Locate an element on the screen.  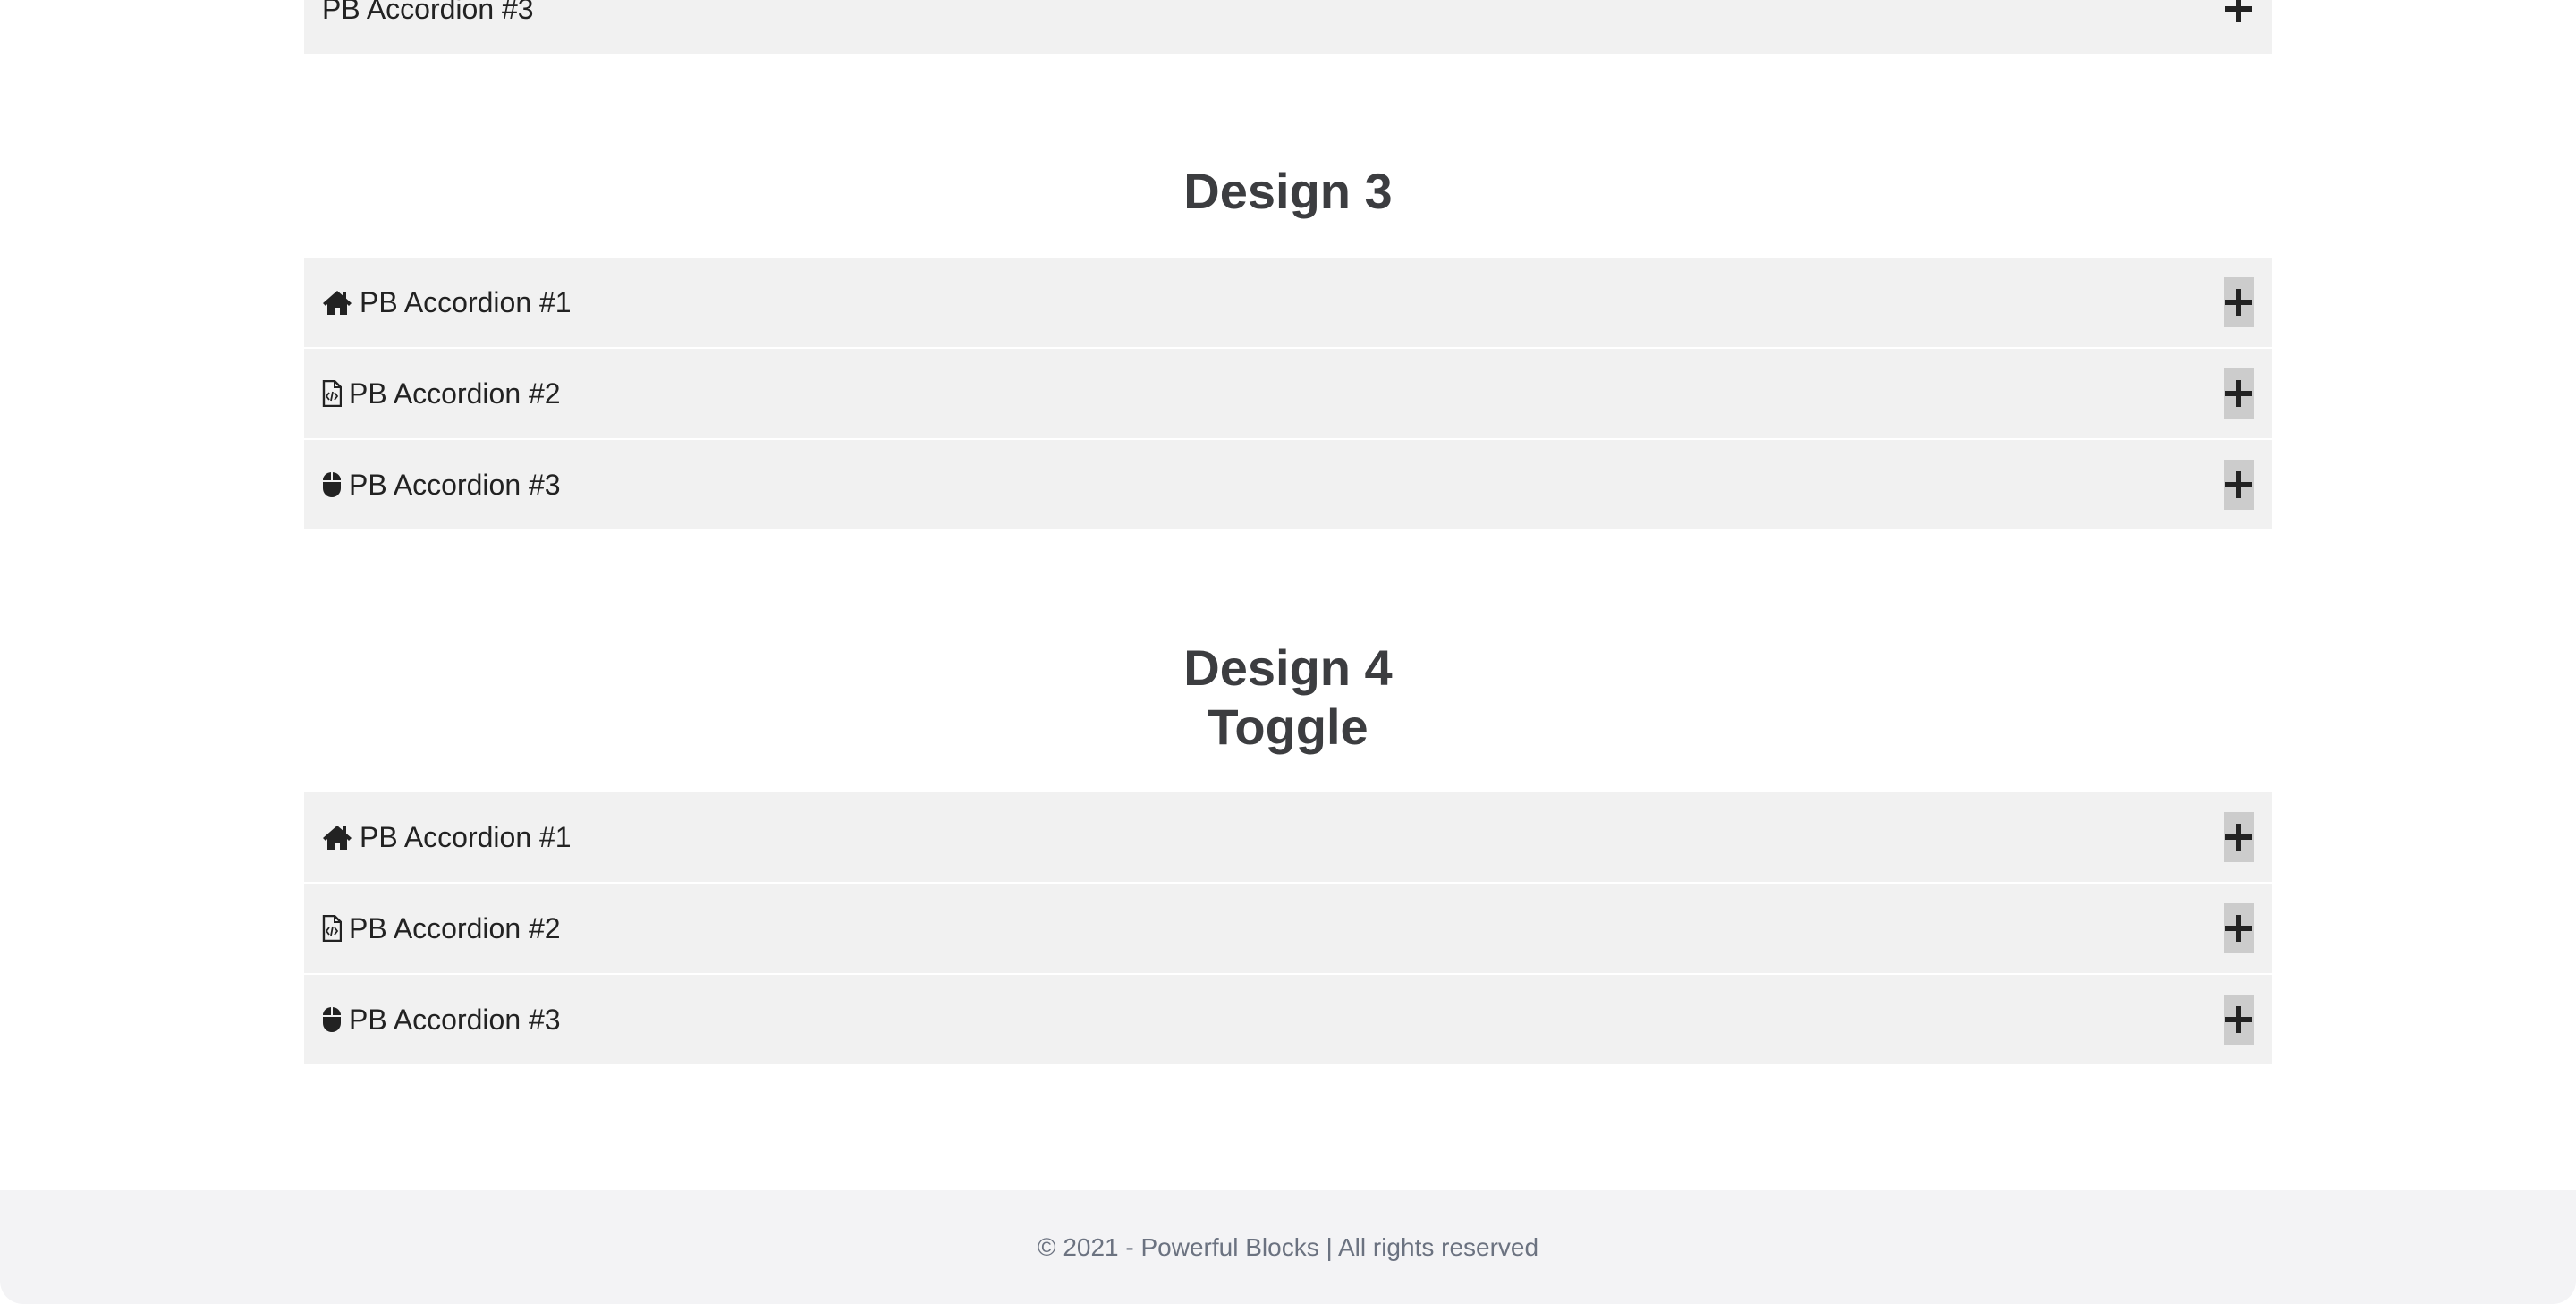
design4-heading-line1: Design 4 is located at coordinates (1288, 667).